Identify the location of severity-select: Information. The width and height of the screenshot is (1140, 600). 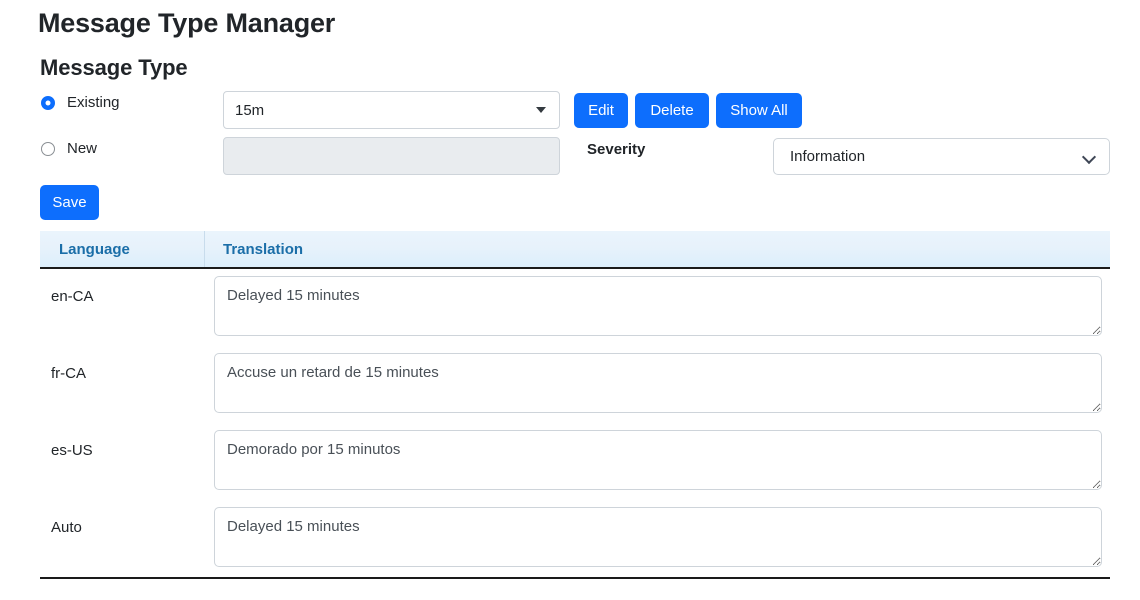
(941, 156).